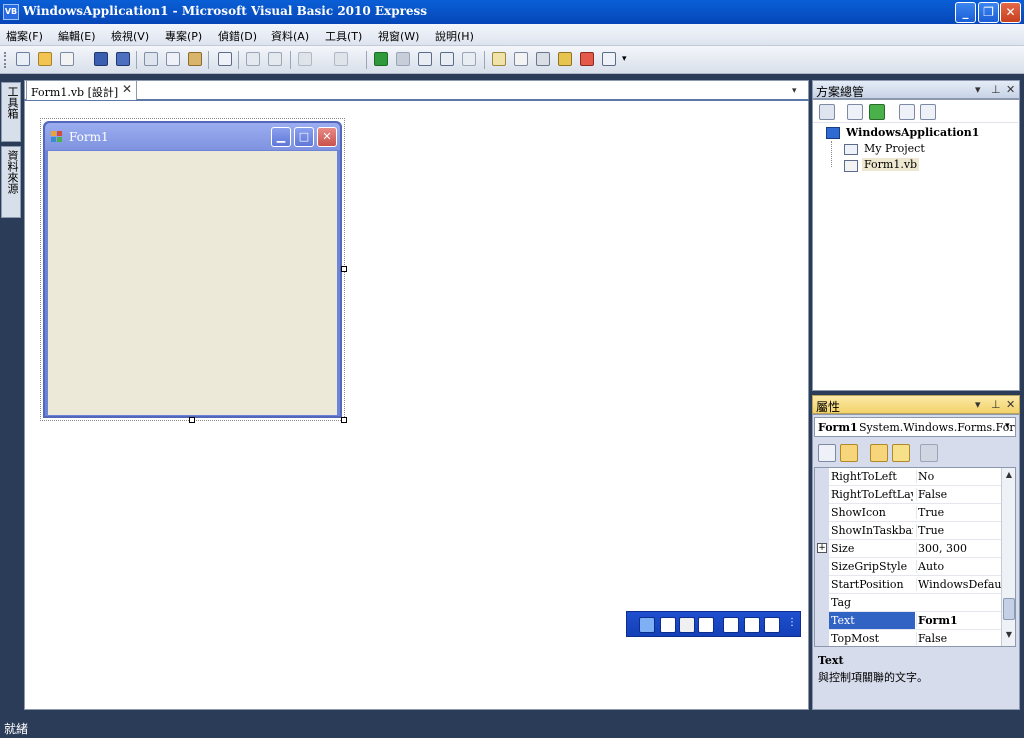 The height and width of the screenshot is (738, 1024). Describe the element at coordinates (908, 531) in the screenshot. I see `property-row: ShowInTaskbar True` at that location.